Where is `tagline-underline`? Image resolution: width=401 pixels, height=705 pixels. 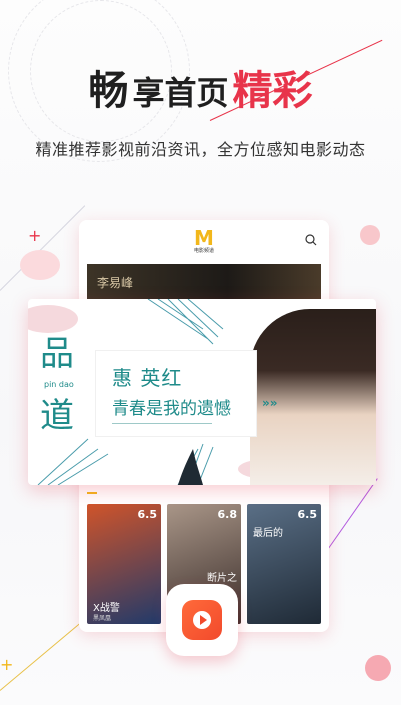 tagline-underline is located at coordinates (162, 423).